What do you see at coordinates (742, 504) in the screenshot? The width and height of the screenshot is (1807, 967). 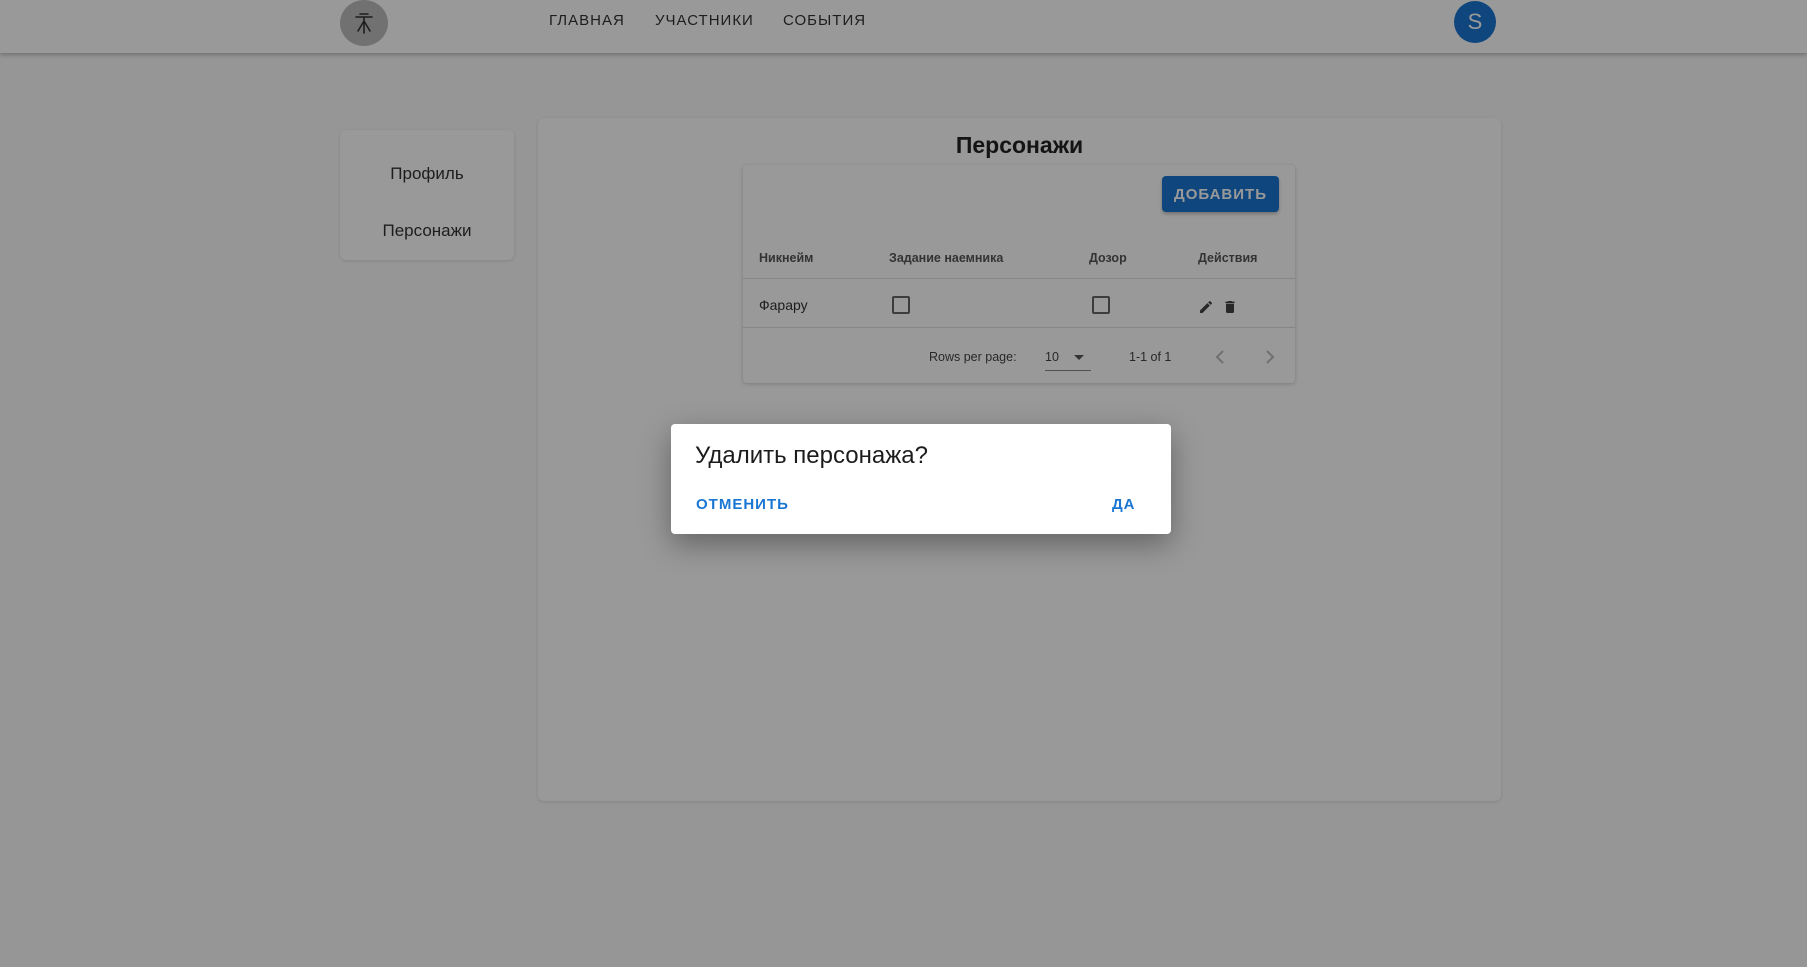 I see `cancel-button: ОТМЕНИТЬ` at bounding box center [742, 504].